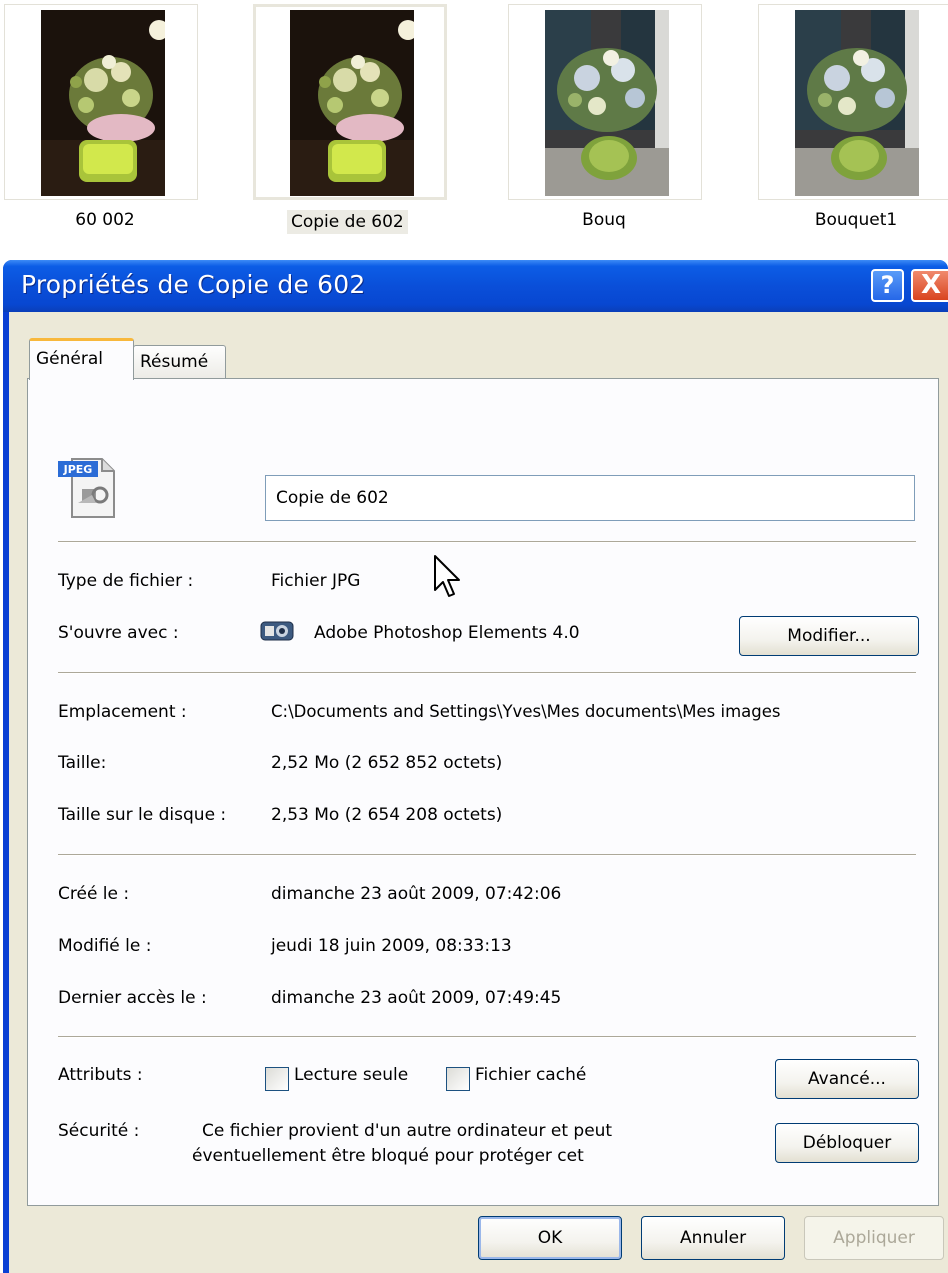  What do you see at coordinates (347, 222) in the screenshot?
I see `thumbnail-label: Copie de 602` at bounding box center [347, 222].